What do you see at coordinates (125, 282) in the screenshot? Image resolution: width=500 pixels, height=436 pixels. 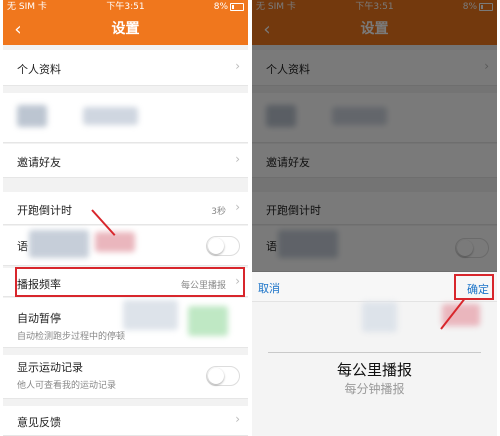 I see `settings-item-broadcast-frequency: 播报频率 每公里播报 ›` at bounding box center [125, 282].